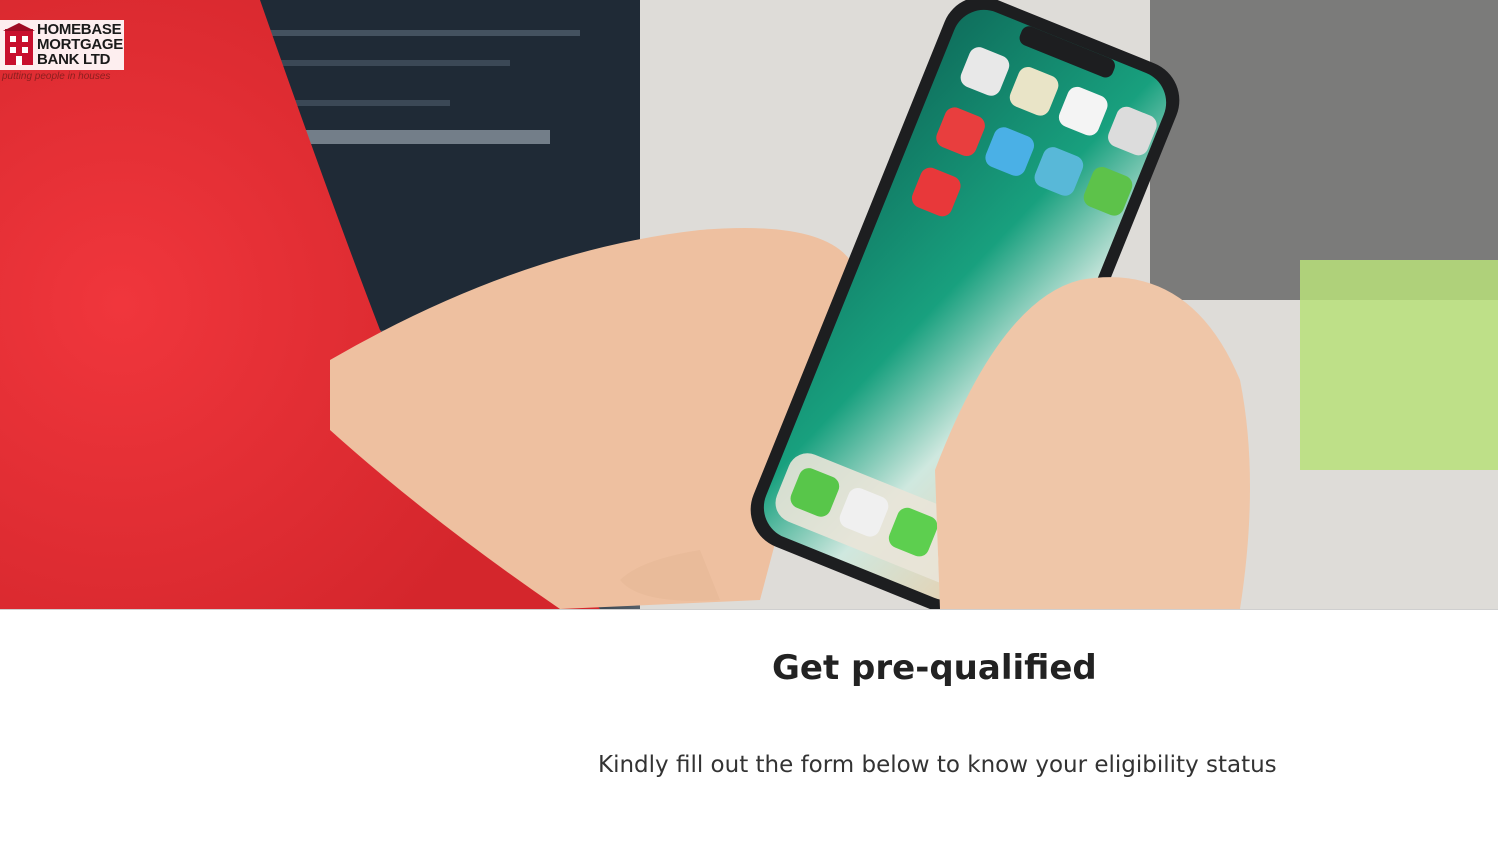 Image resolution: width=1498 pixels, height=843 pixels. I want to click on page-title: Get pre-qualified, so click(934, 668).